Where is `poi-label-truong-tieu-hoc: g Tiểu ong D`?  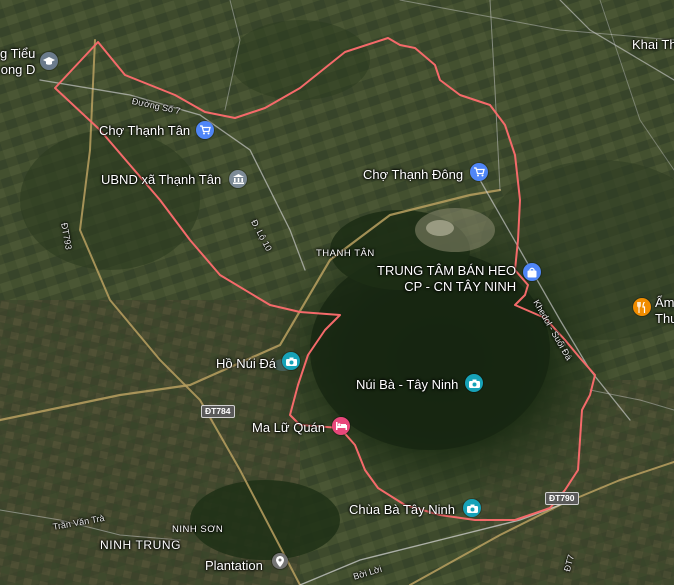
poi-label-truong-tieu-hoc: g Tiểu ong D is located at coordinates (17, 62).